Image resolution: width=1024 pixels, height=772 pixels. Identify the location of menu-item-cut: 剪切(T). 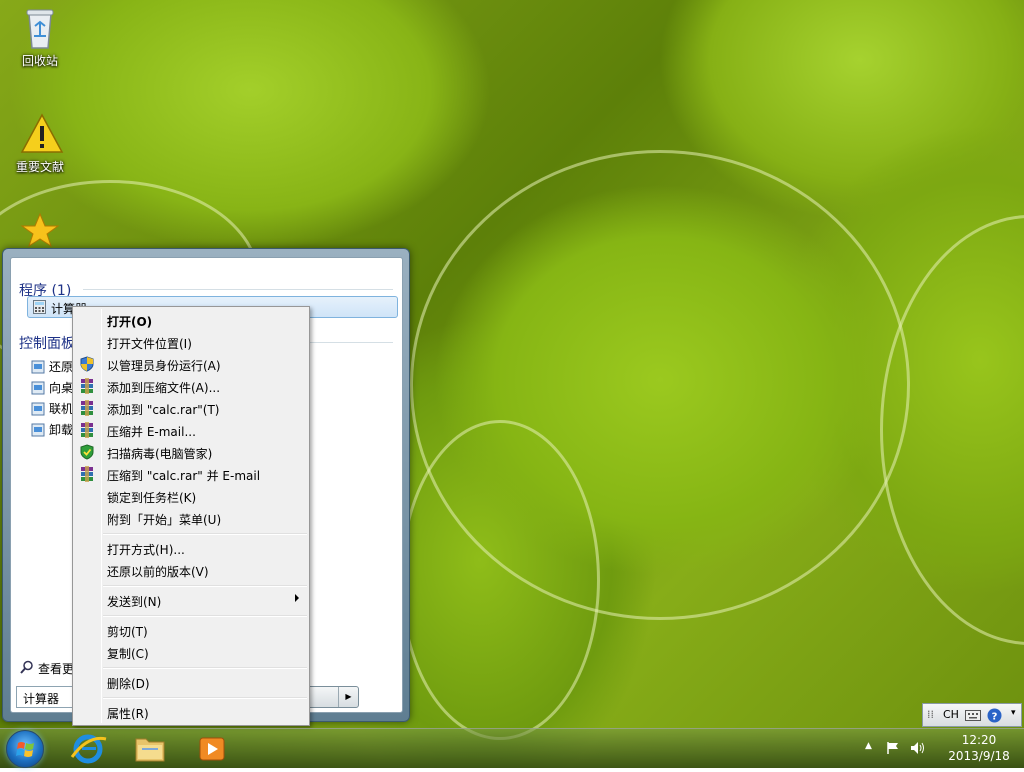
(191, 630).